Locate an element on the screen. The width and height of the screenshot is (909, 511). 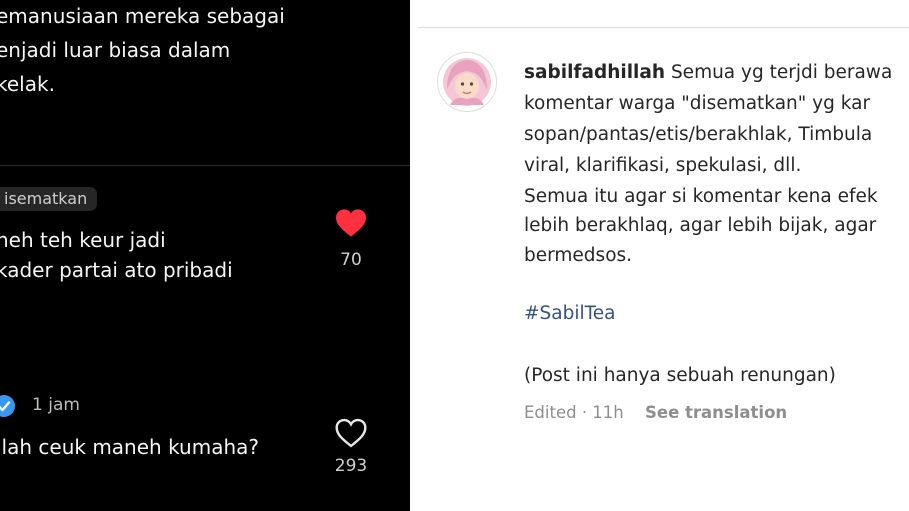
verified-badge-icon is located at coordinates (7, 406).